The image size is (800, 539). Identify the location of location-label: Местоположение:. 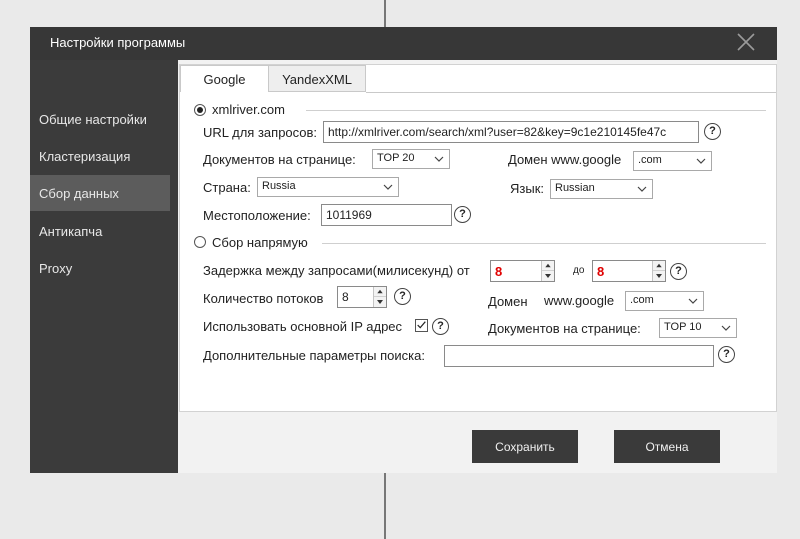
(257, 215).